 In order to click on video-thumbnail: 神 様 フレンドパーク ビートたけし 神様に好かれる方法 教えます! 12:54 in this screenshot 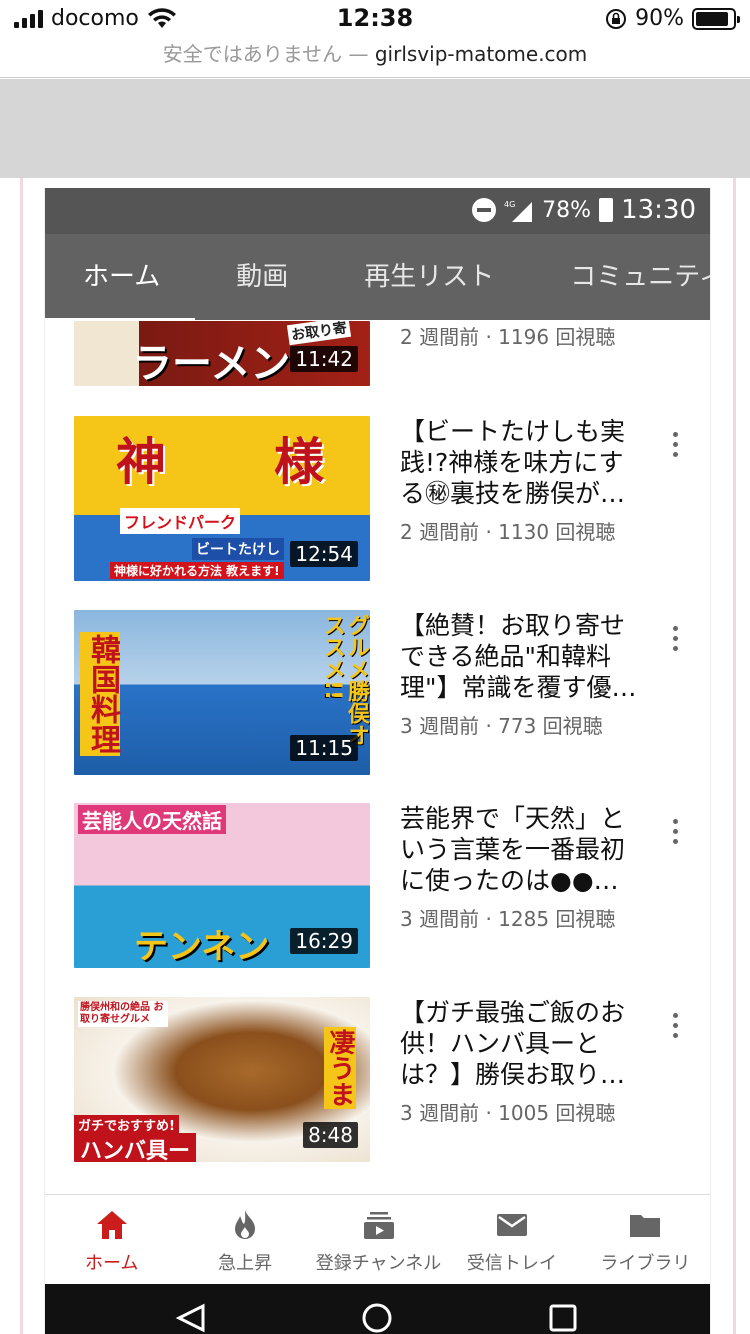, I will do `click(222, 498)`.